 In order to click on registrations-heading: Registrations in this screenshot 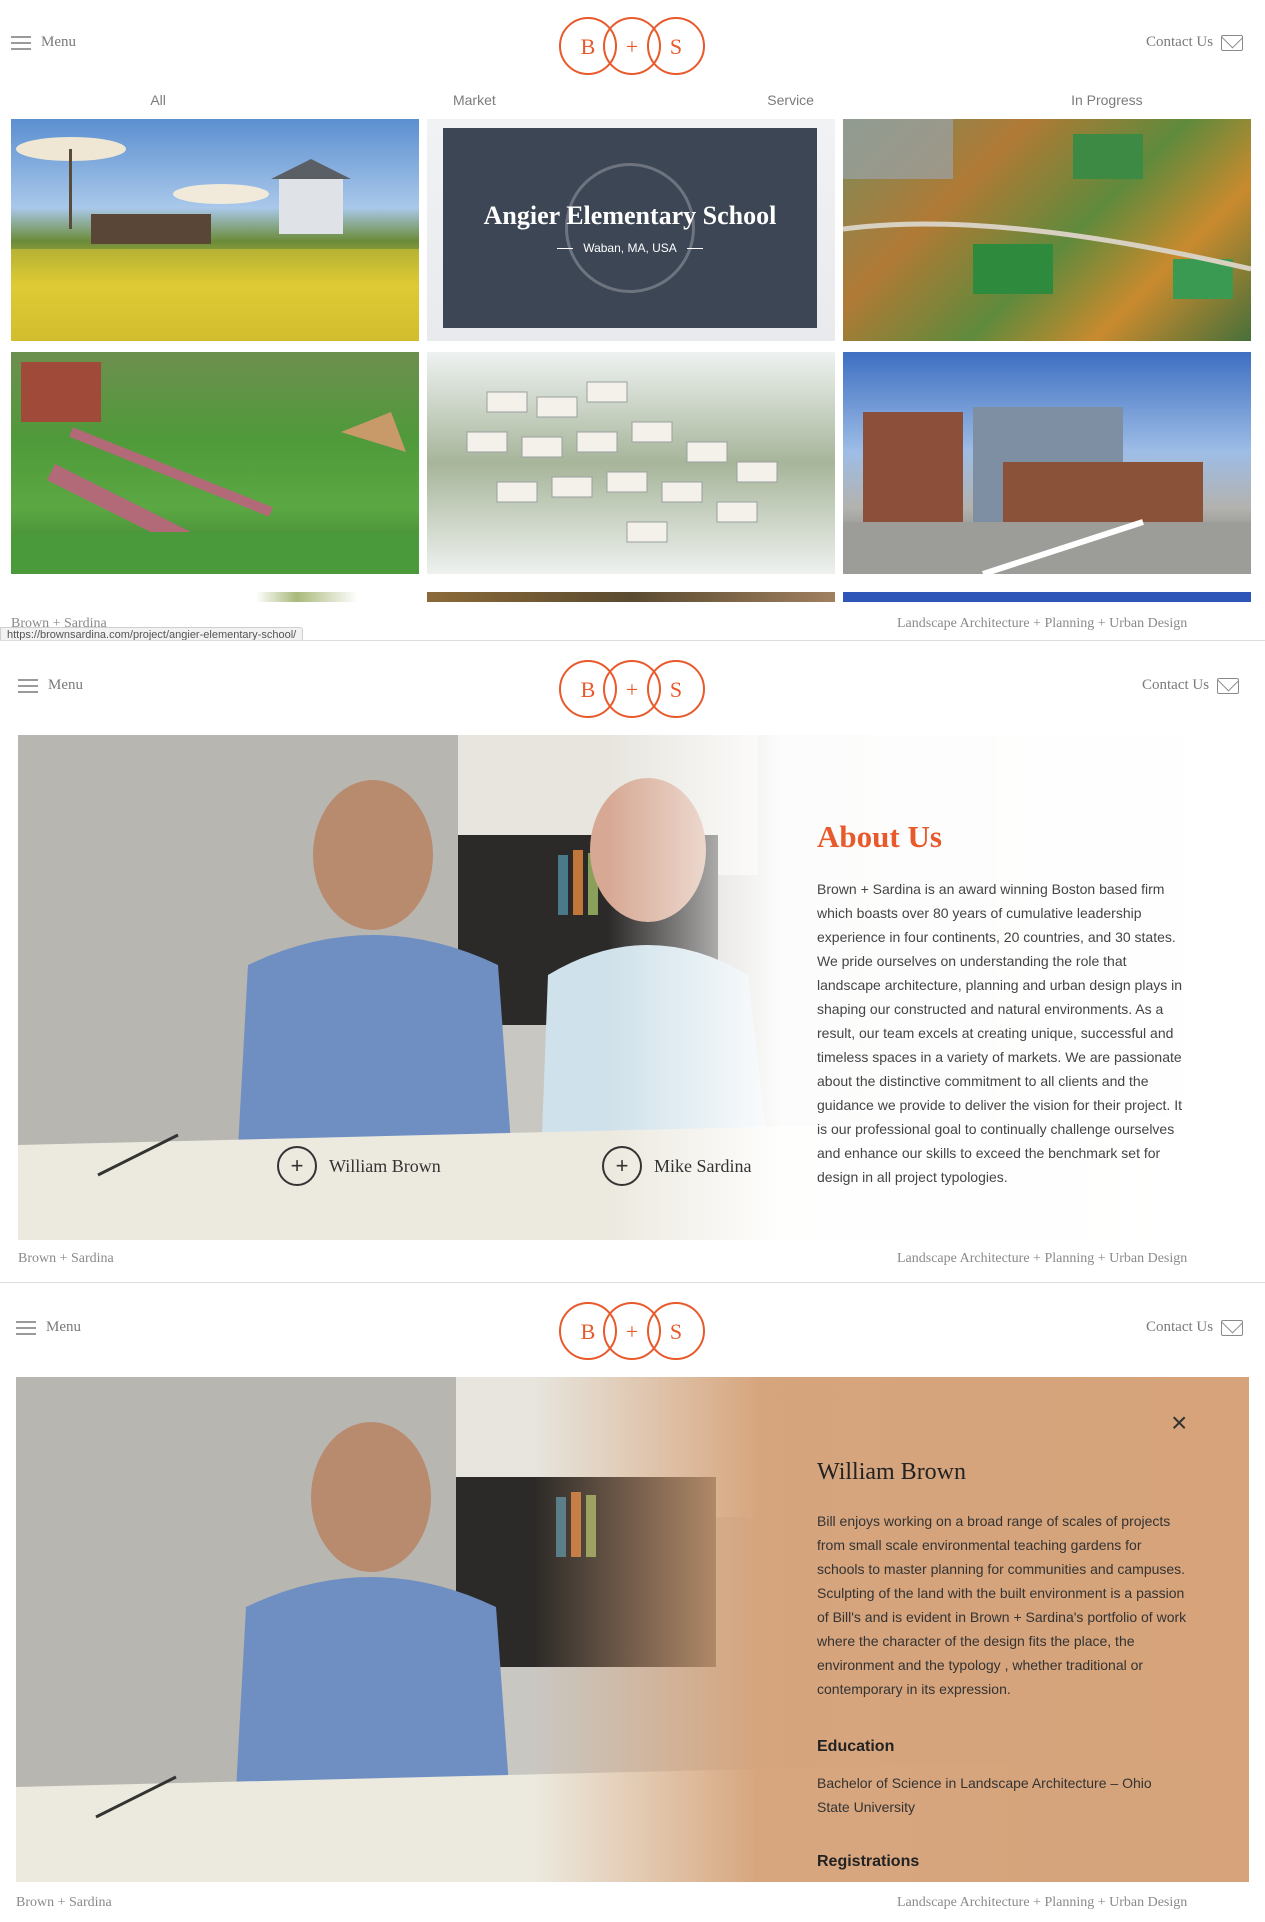, I will do `click(868, 1861)`.